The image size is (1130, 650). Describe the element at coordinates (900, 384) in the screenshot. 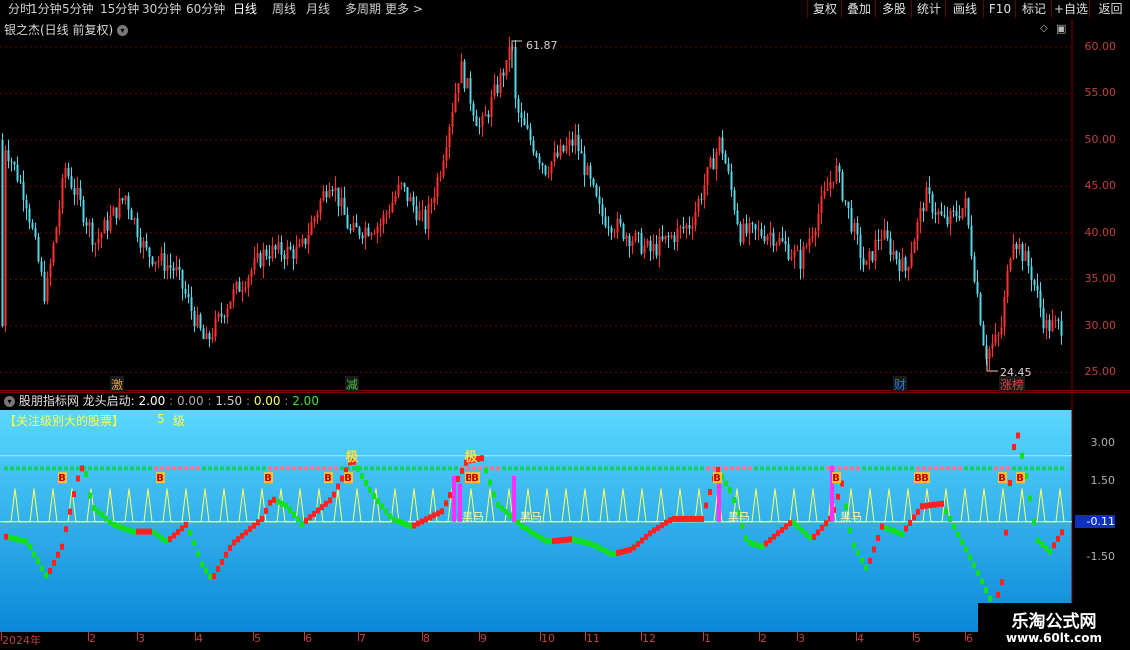

I see `event-marker-2: 财` at that location.